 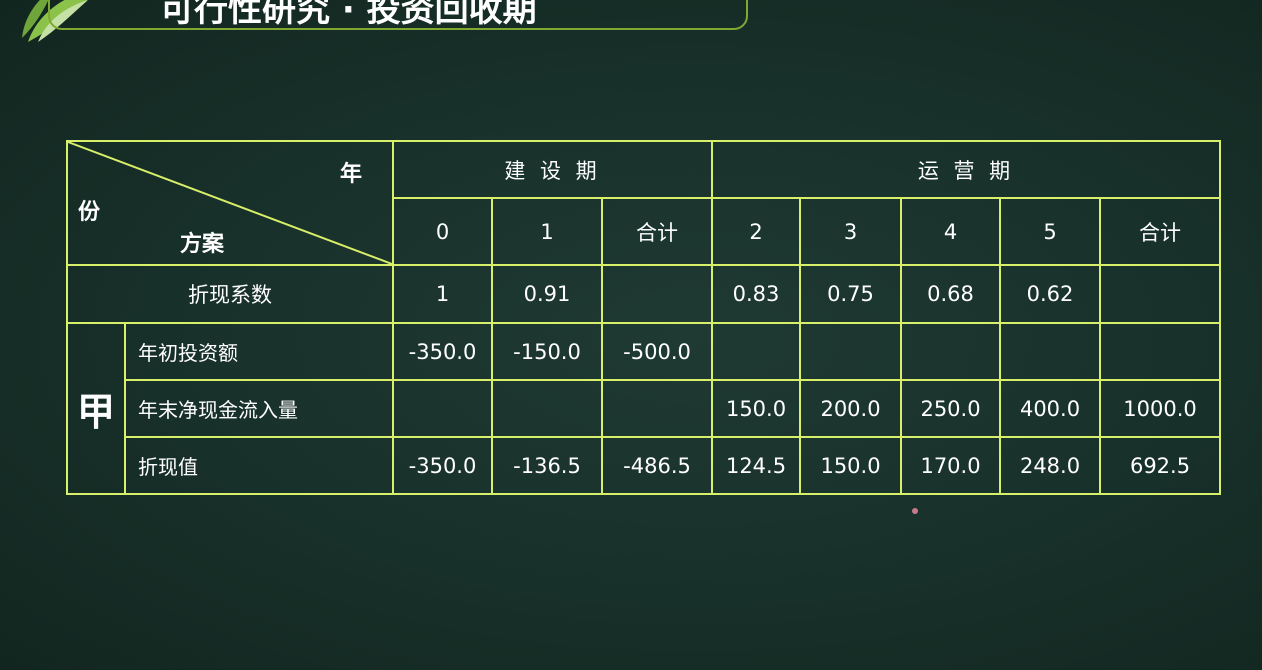 I want to click on discount-cell: 0.68, so click(x=951, y=294).